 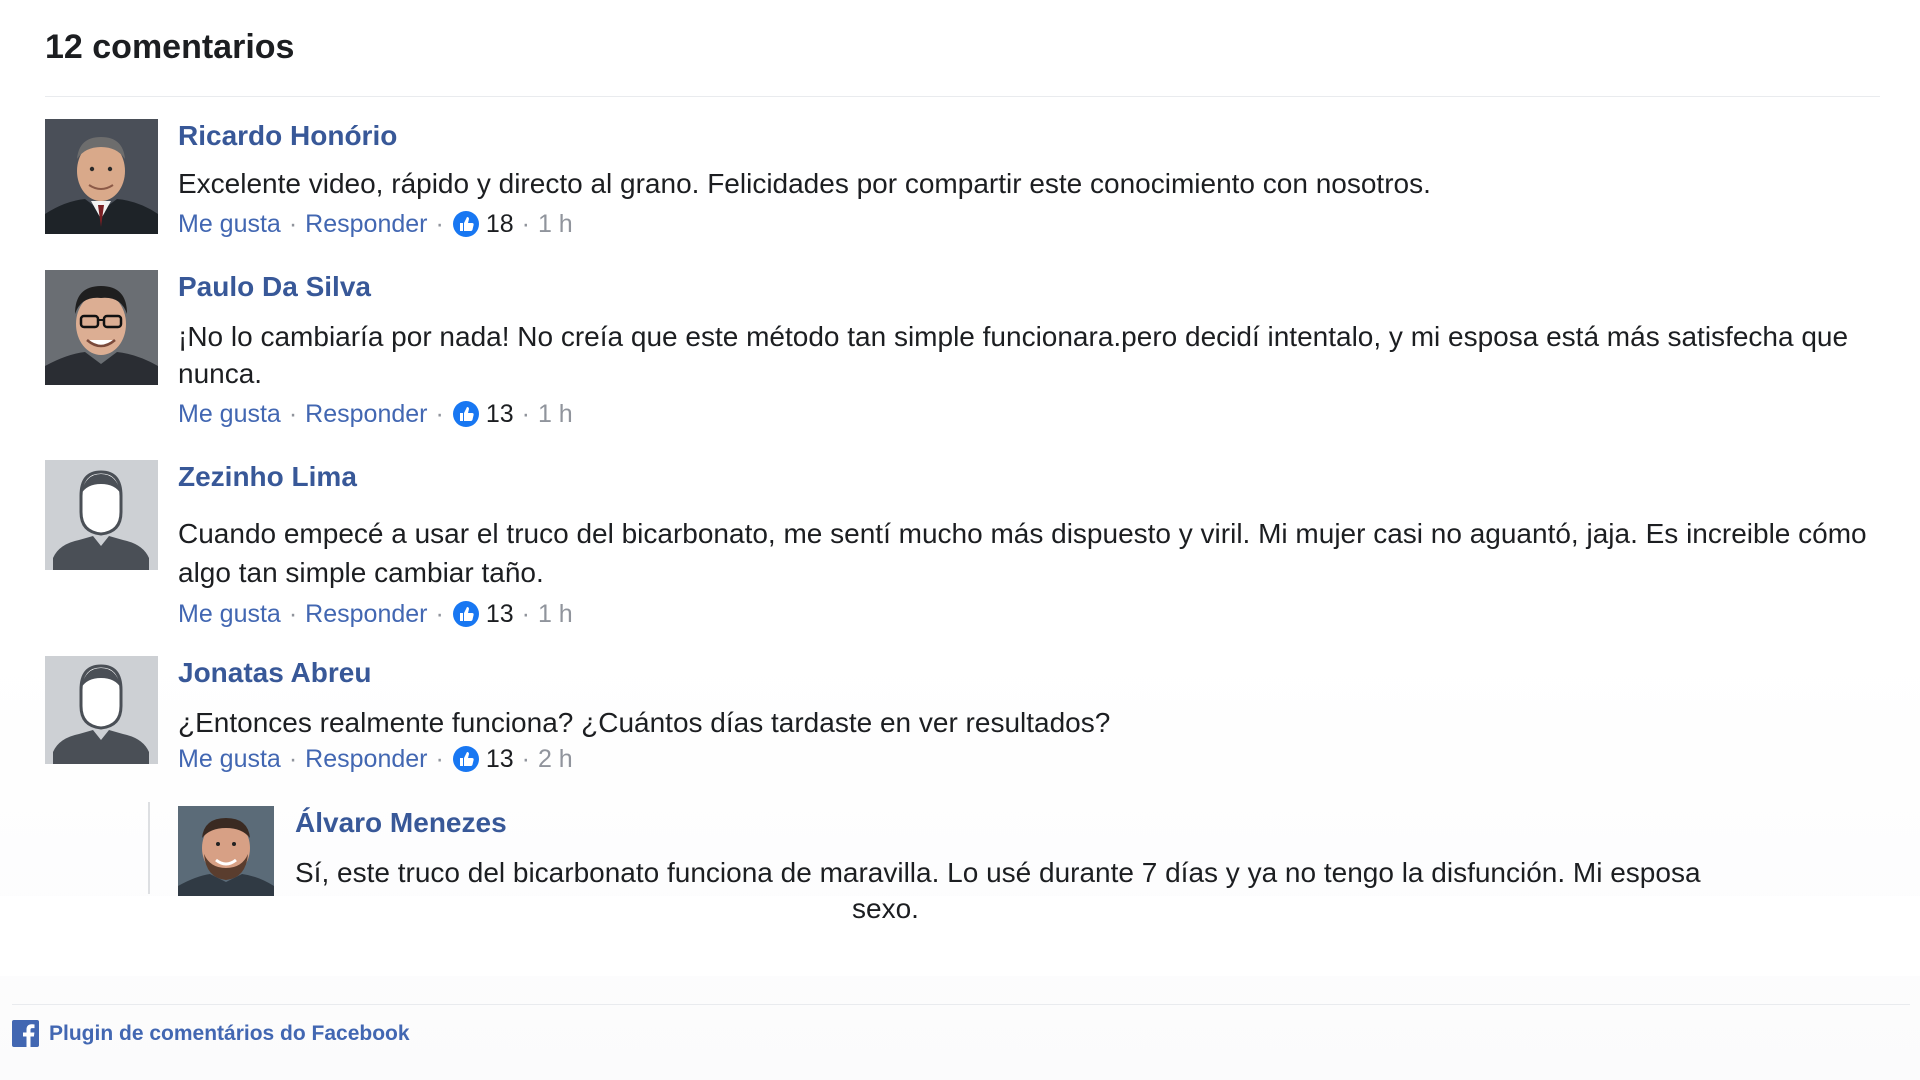 I want to click on comment-timestamp: 2 h, so click(x=555, y=759).